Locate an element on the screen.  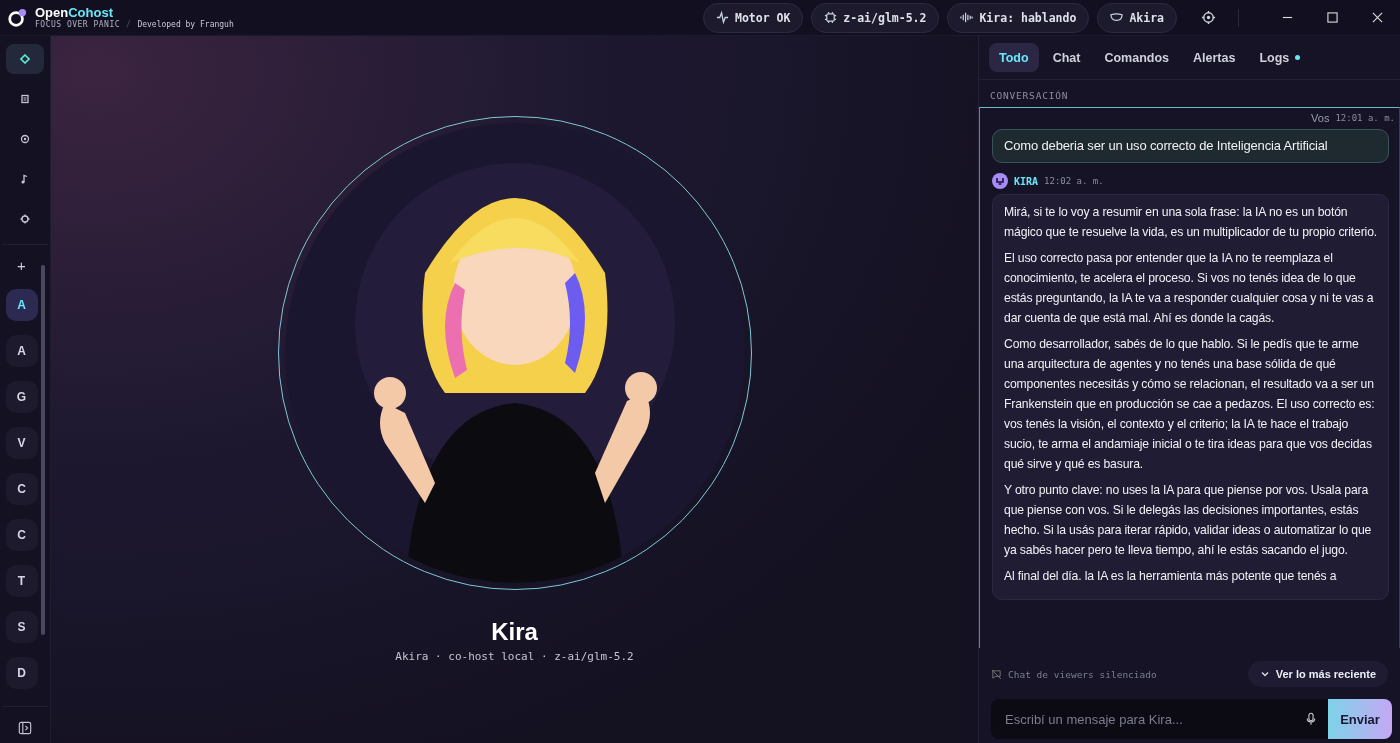
status-chip: z-ai/glm-5.2 is located at coordinates (875, 17).